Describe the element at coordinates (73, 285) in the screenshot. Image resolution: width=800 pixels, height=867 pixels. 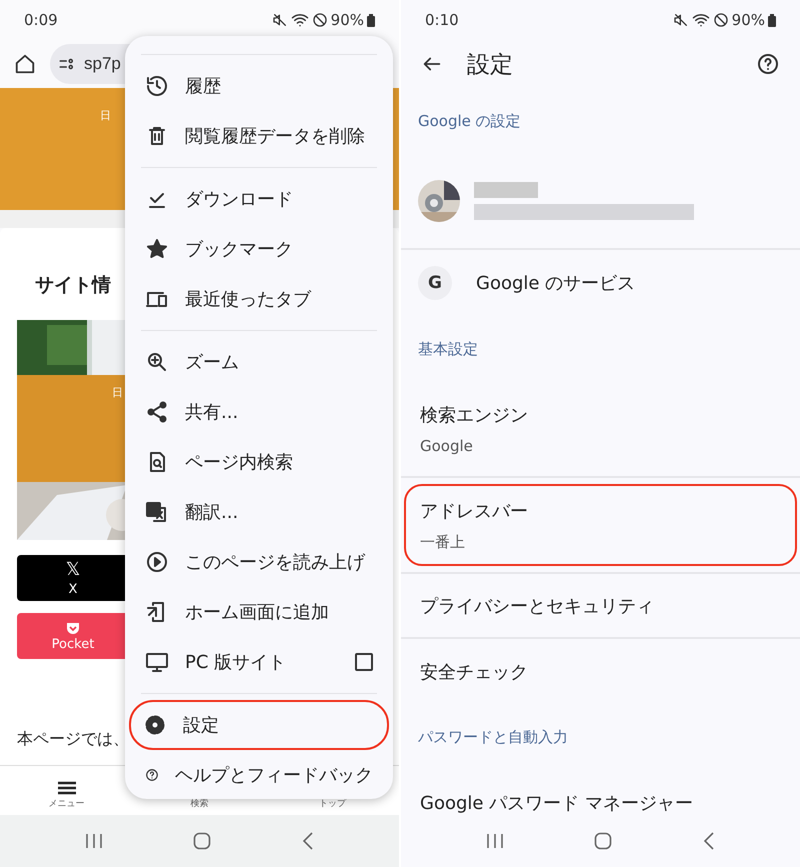
I see `section-heading: サイト情` at that location.